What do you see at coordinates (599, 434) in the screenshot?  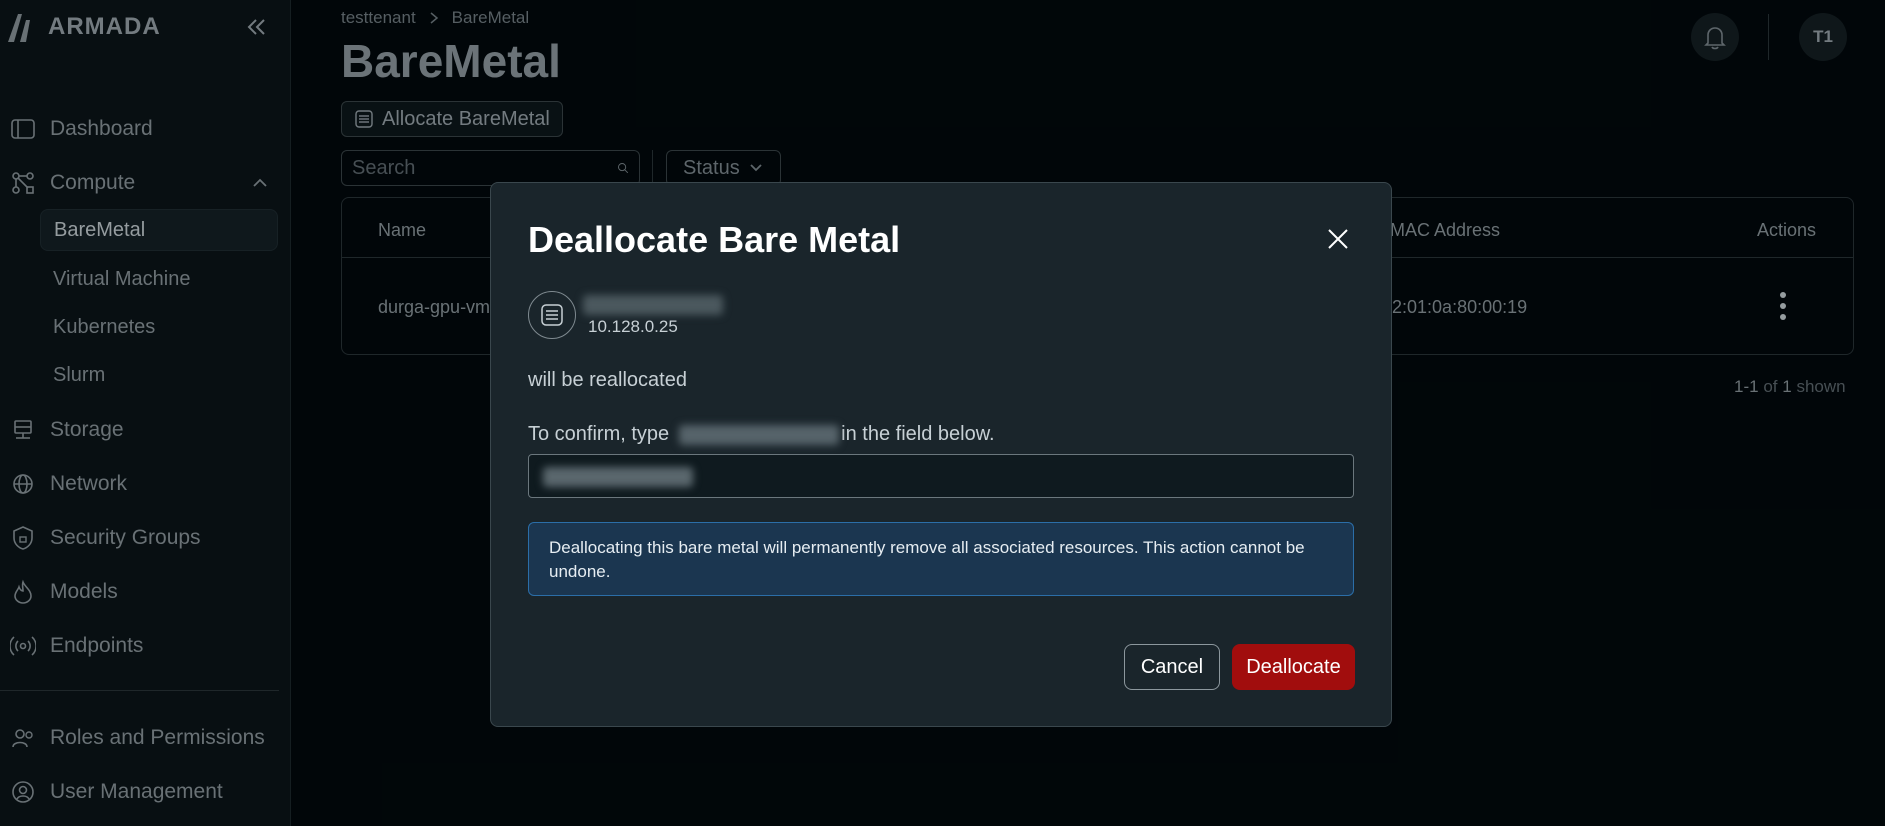 I see `confirm-prefix: To confirm, type` at bounding box center [599, 434].